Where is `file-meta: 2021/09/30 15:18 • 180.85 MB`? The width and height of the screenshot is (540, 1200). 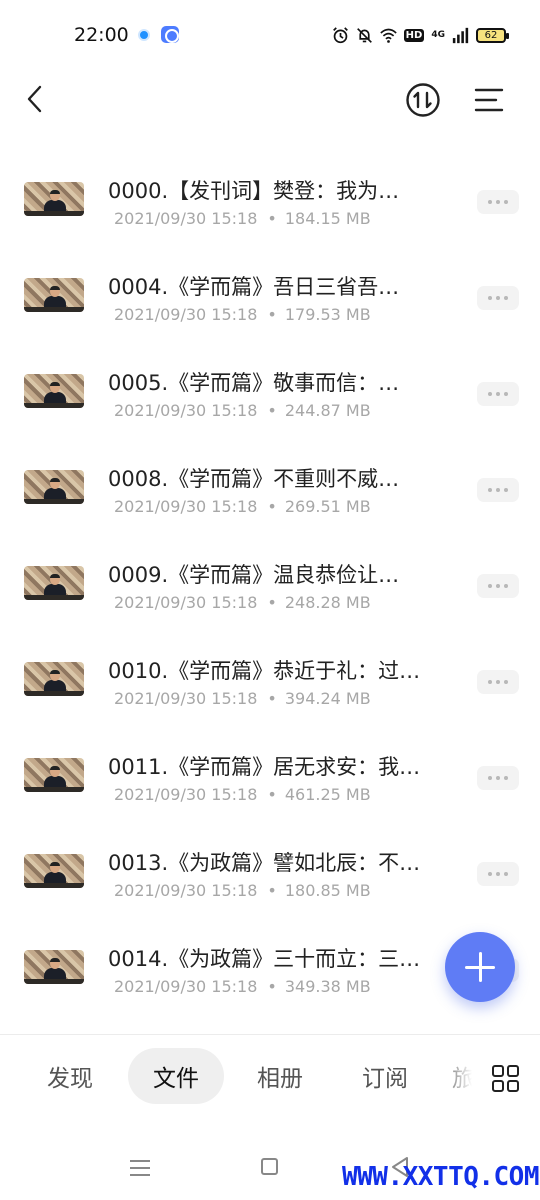
file-meta: 2021/09/30 15:18 • 180.85 MB is located at coordinates (242, 890).